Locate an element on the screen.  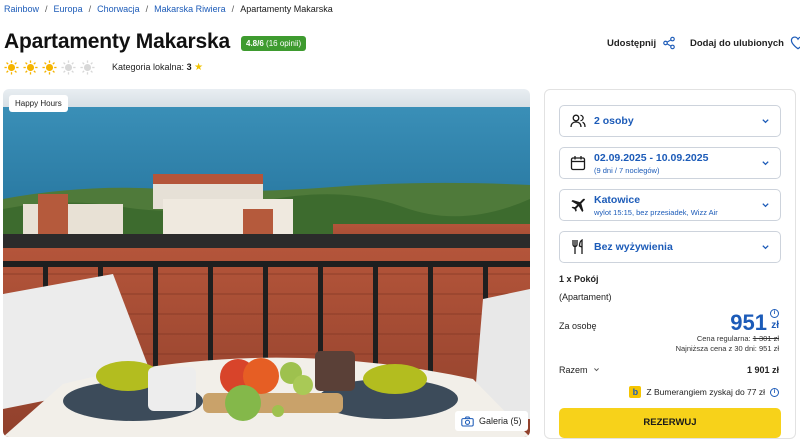
happy-hours-badge: Happy Hours is located at coordinates (38, 103).